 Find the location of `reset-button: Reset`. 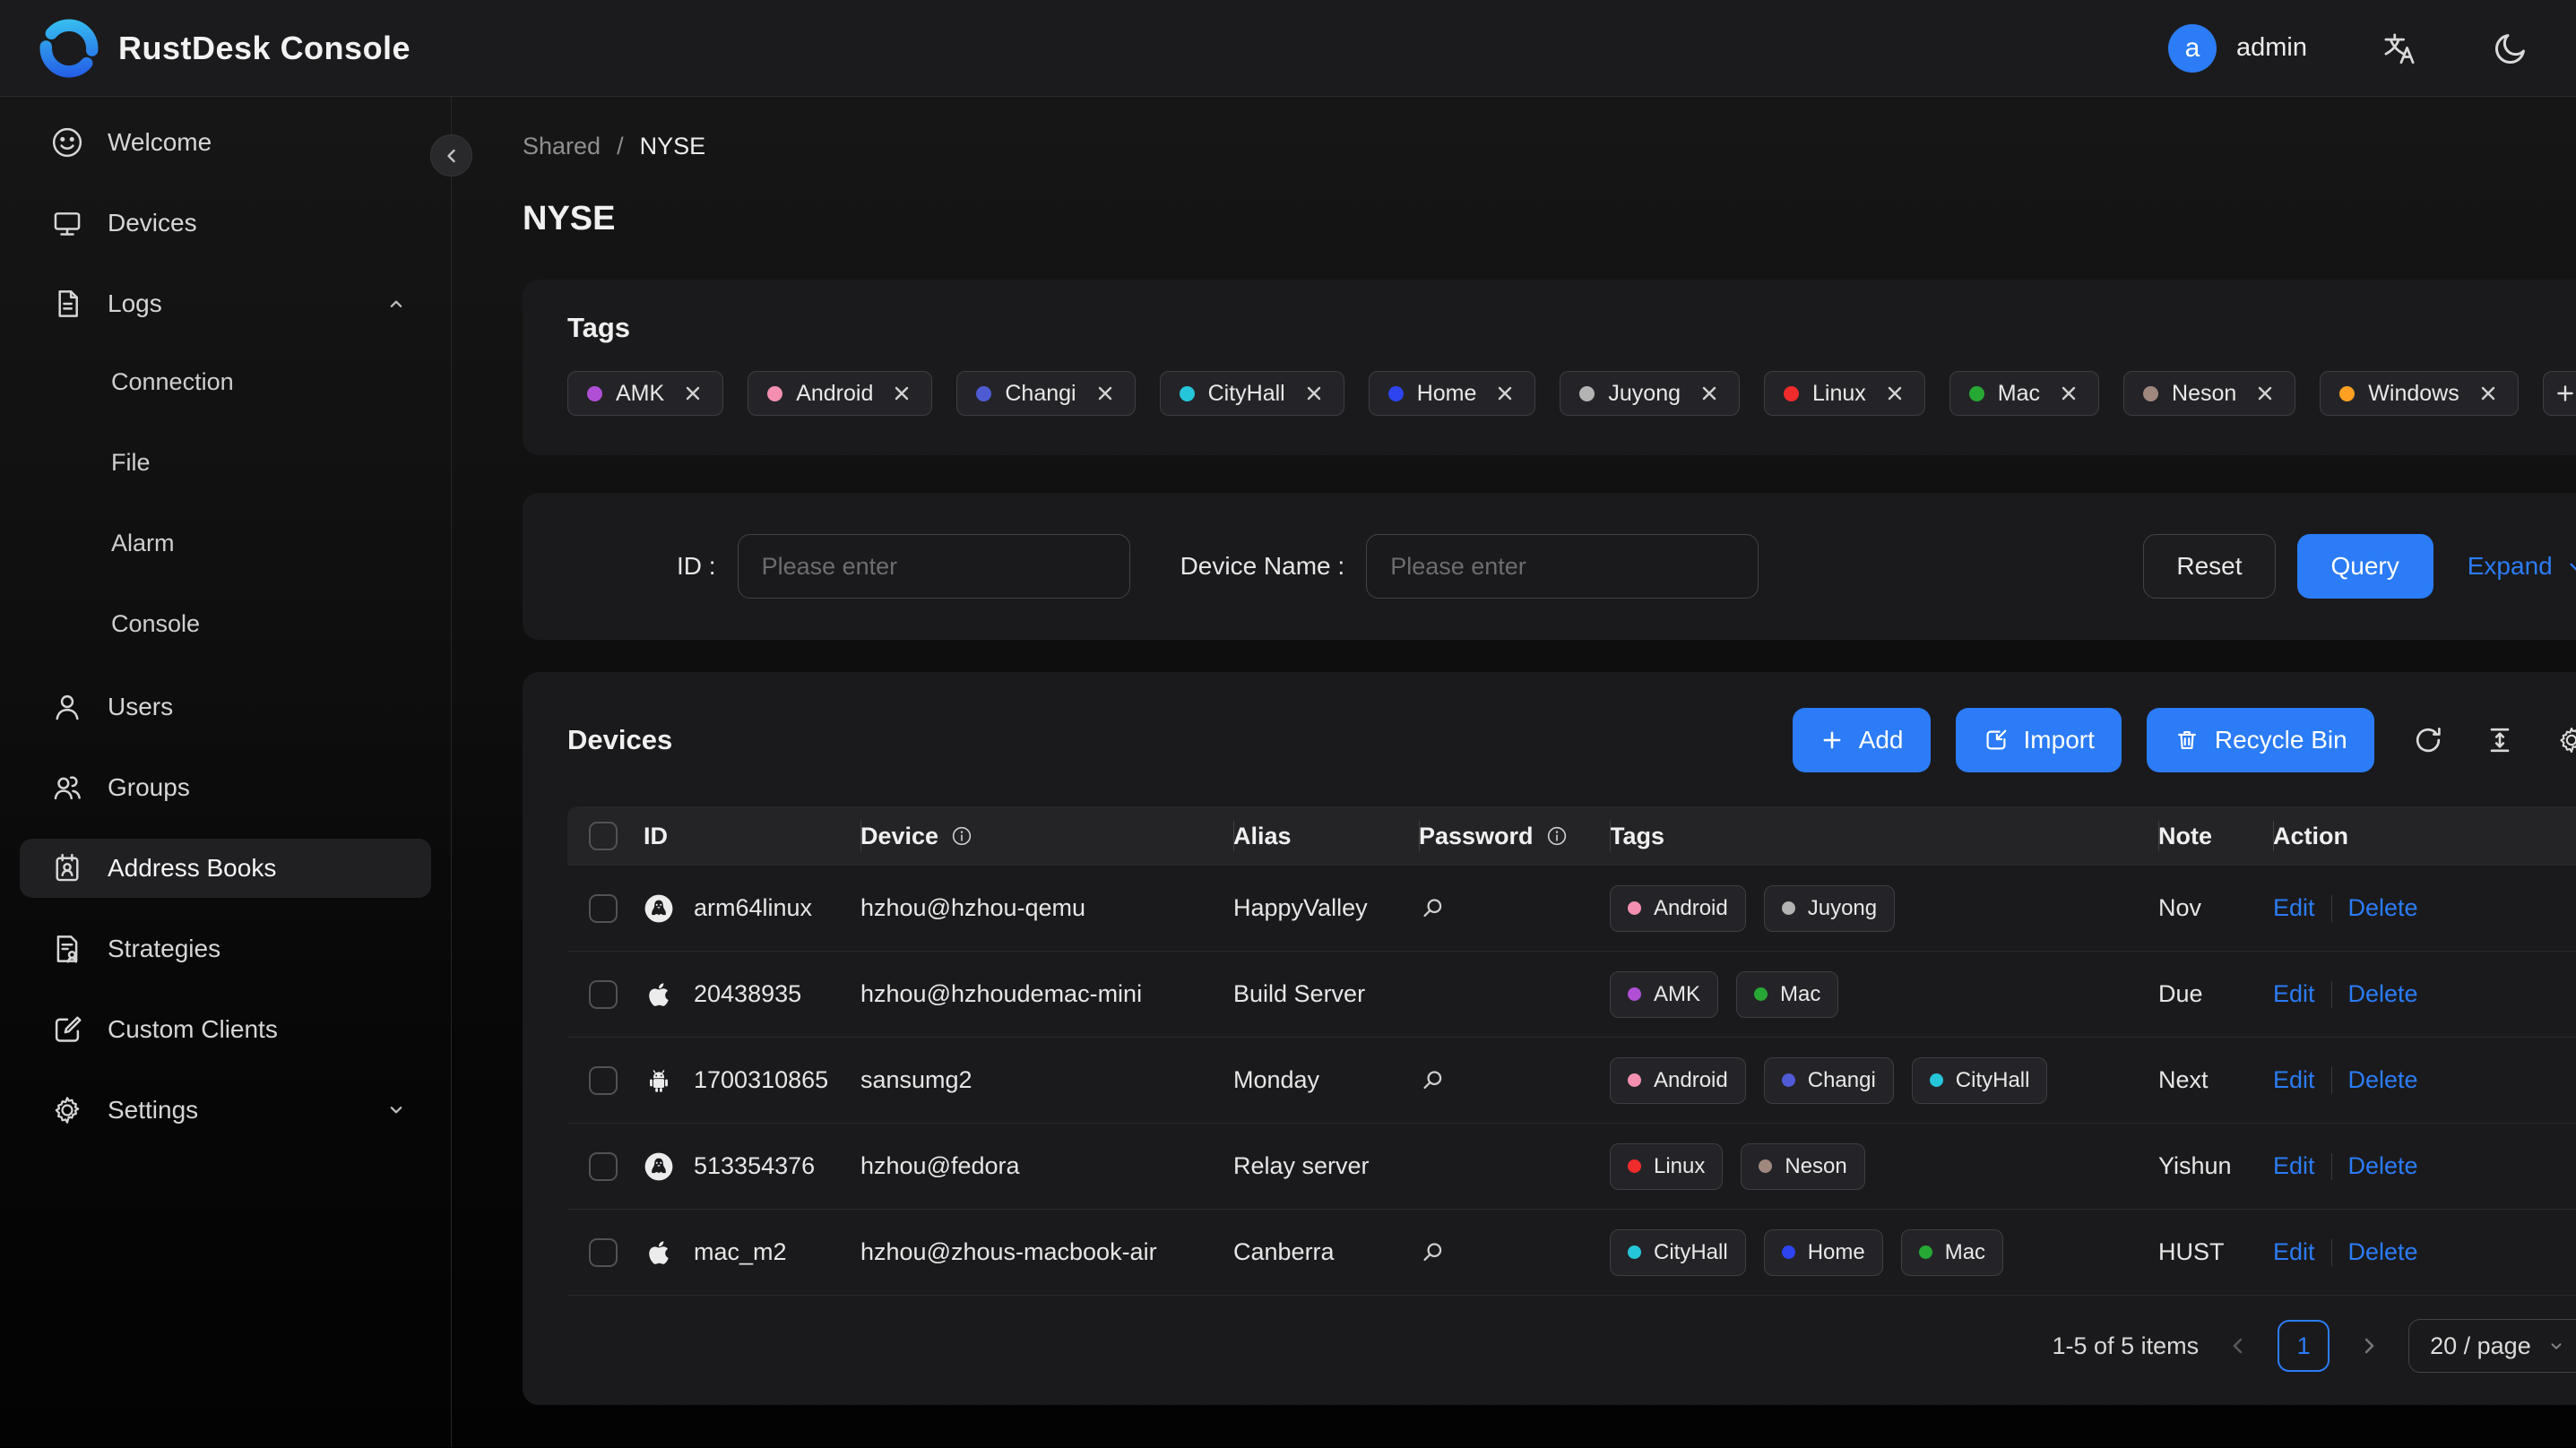

reset-button: Reset is located at coordinates (2209, 566).